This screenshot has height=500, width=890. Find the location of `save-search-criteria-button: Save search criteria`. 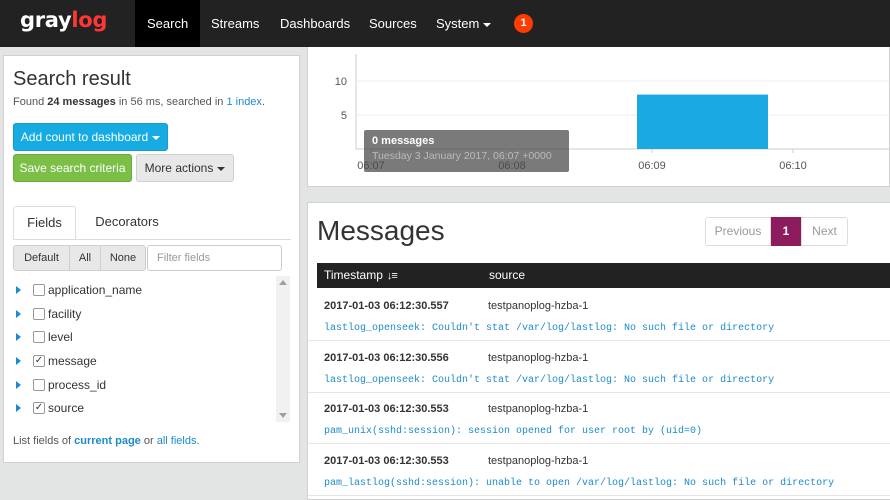

save-search-criteria-button: Save search criteria is located at coordinates (72, 168).